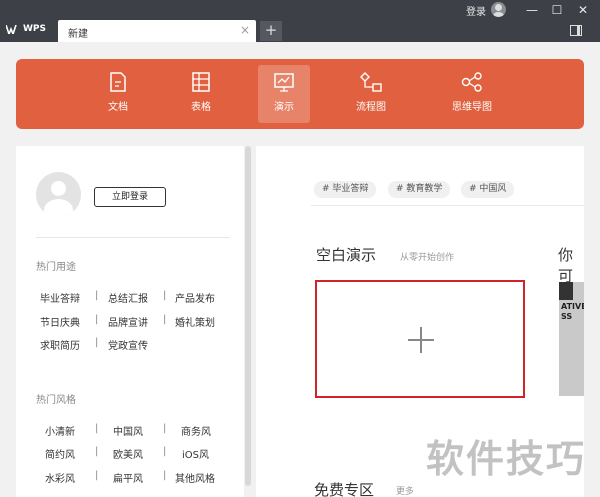 This screenshot has width=600, height=497. Describe the element at coordinates (532, 10) in the screenshot. I see `minimize-button: —` at that location.